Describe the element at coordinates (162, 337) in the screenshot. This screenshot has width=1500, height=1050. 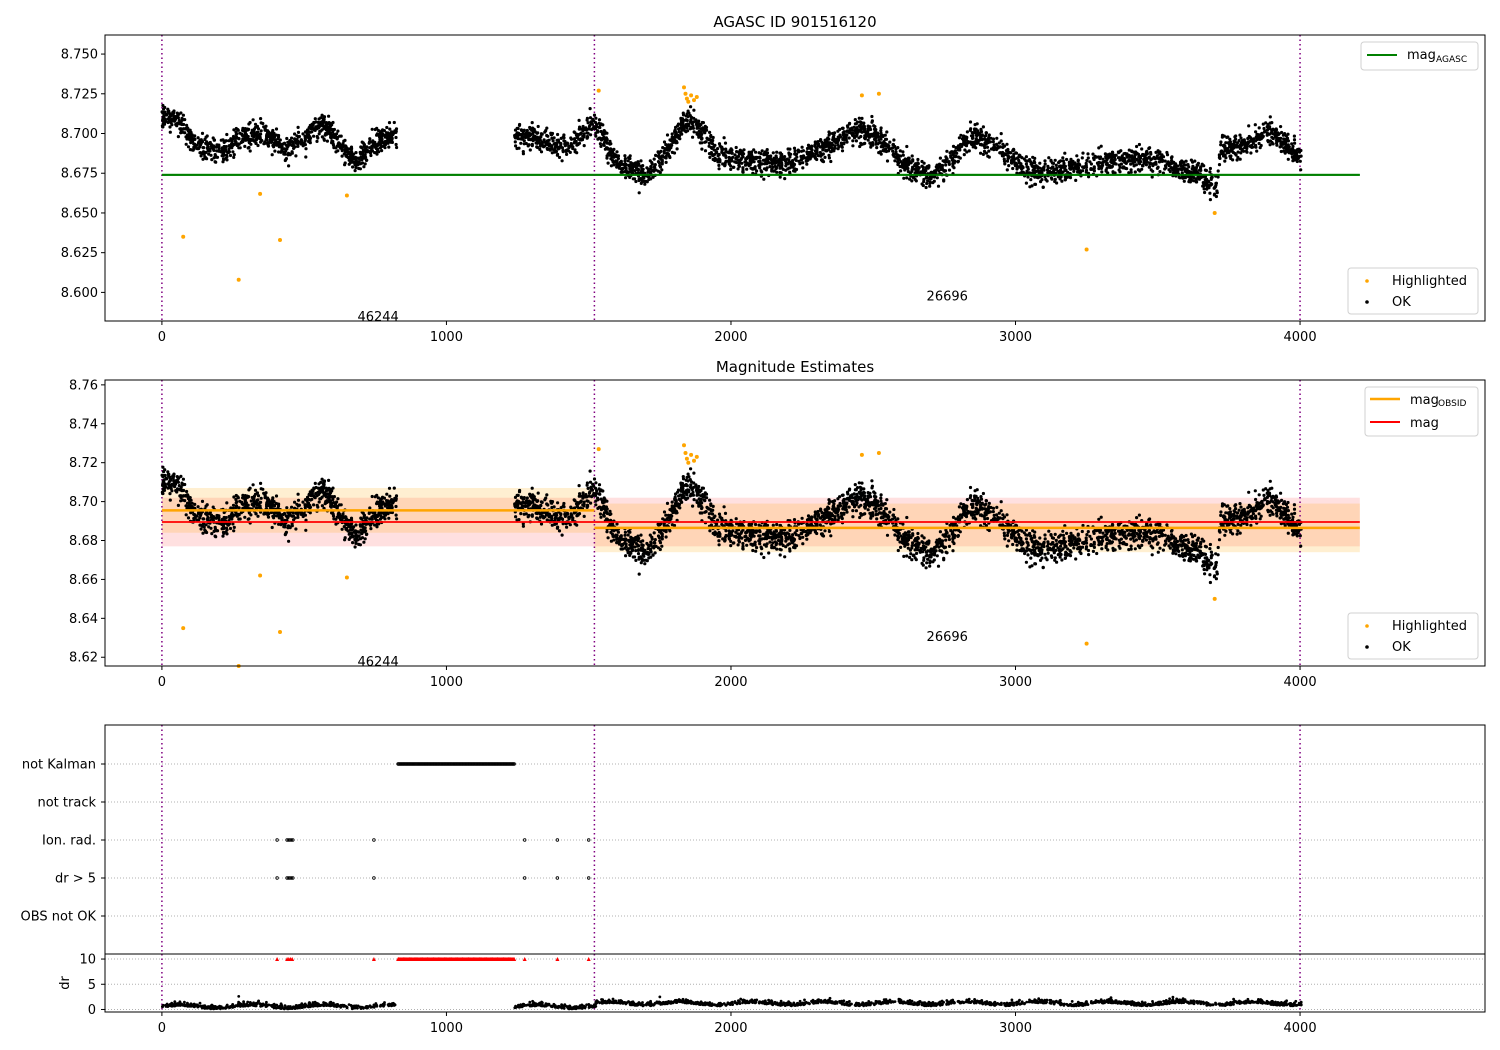
I see `x-tick-label: 0` at that location.